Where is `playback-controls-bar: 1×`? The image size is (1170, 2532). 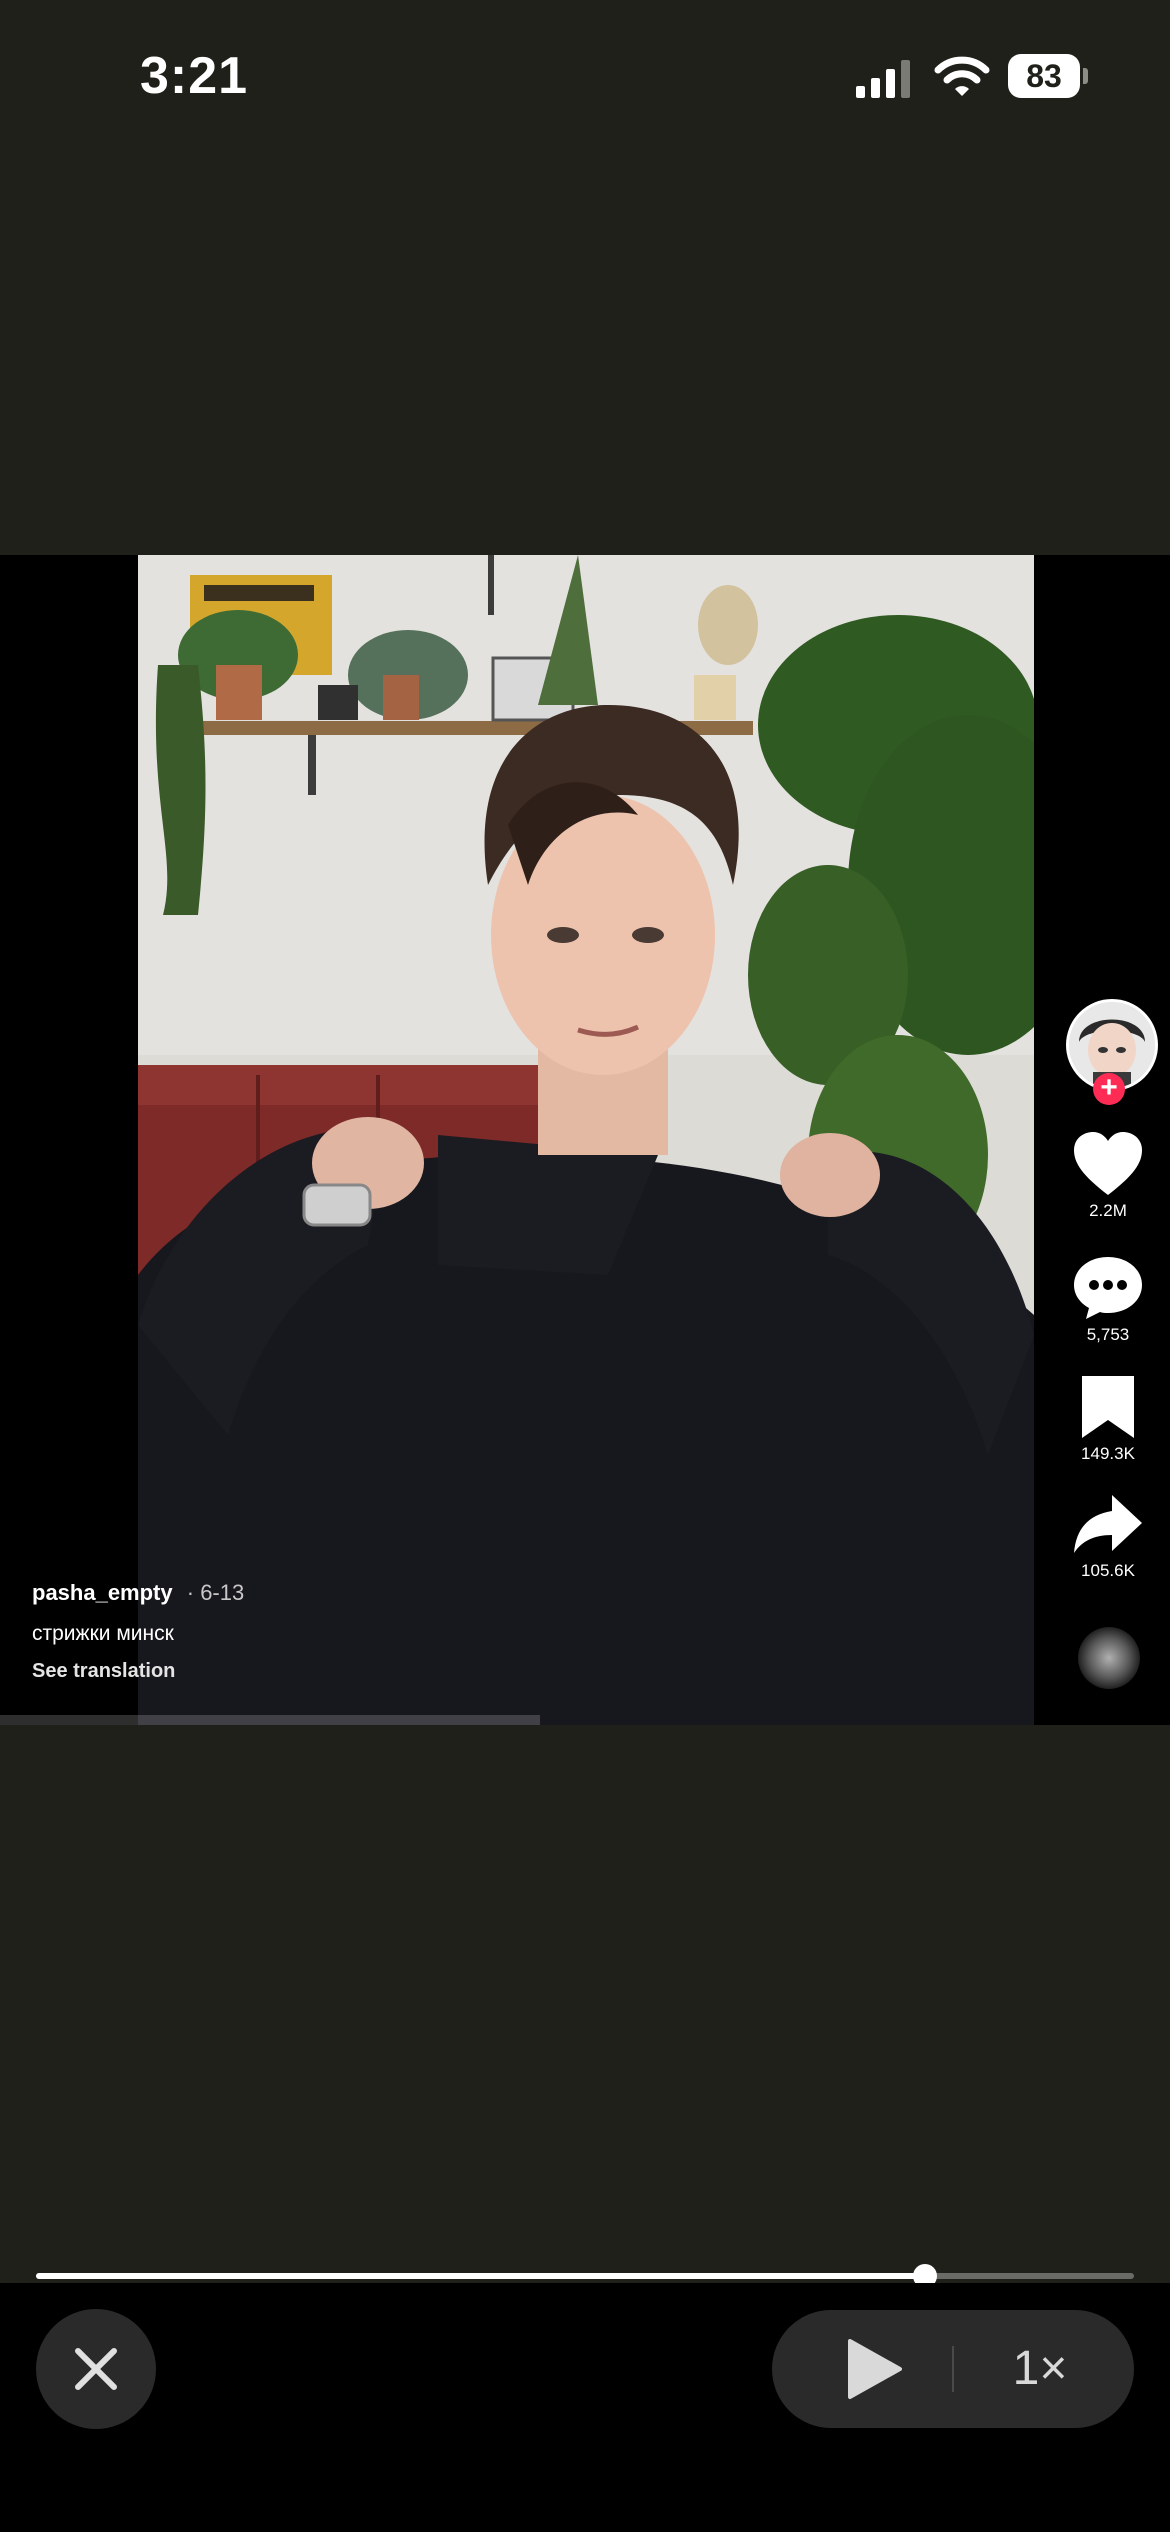 playback-controls-bar: 1× is located at coordinates (585, 2407).